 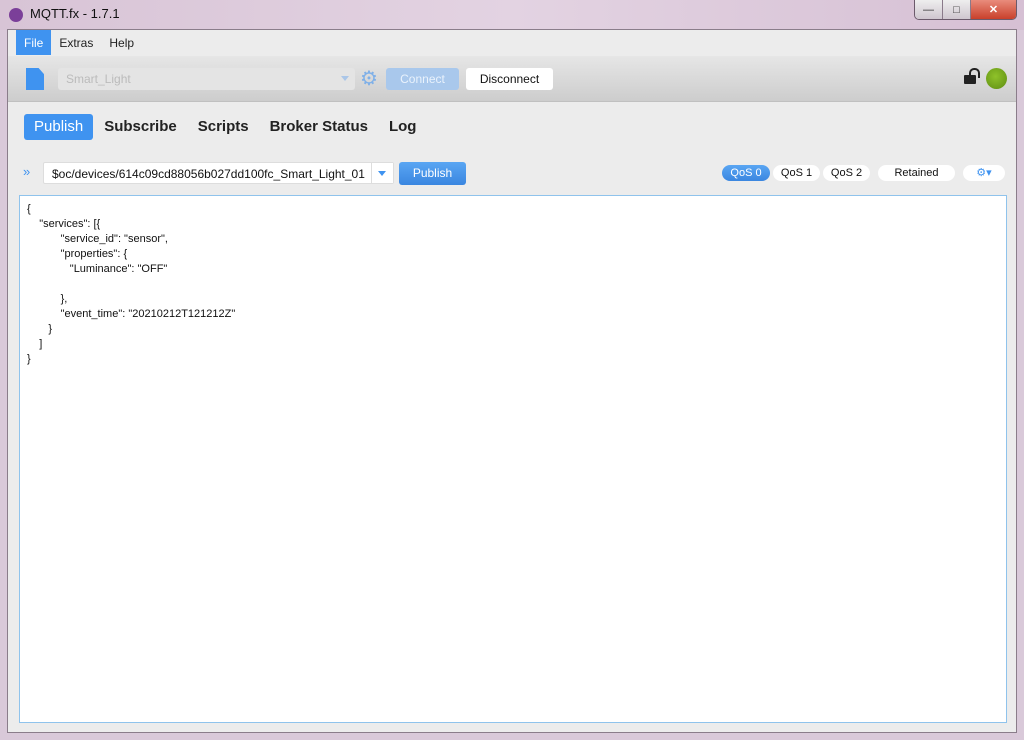 I want to click on maximize-button: □, so click(x=957, y=9).